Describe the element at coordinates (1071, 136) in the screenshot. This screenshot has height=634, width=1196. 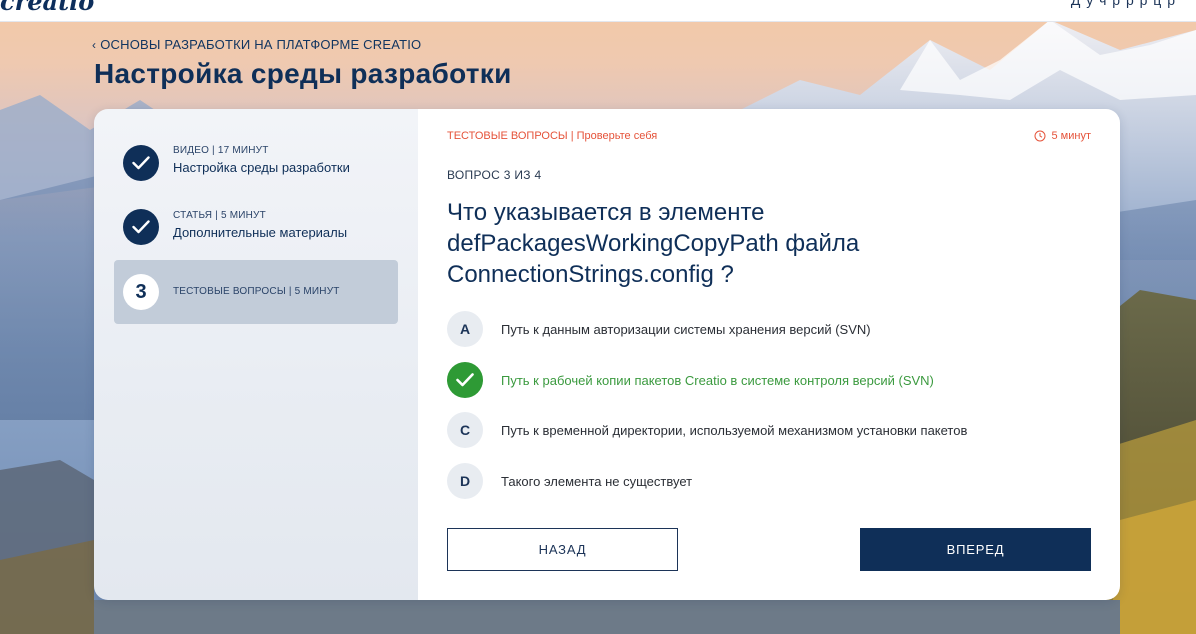
I see `timer-value: 5 минут` at that location.